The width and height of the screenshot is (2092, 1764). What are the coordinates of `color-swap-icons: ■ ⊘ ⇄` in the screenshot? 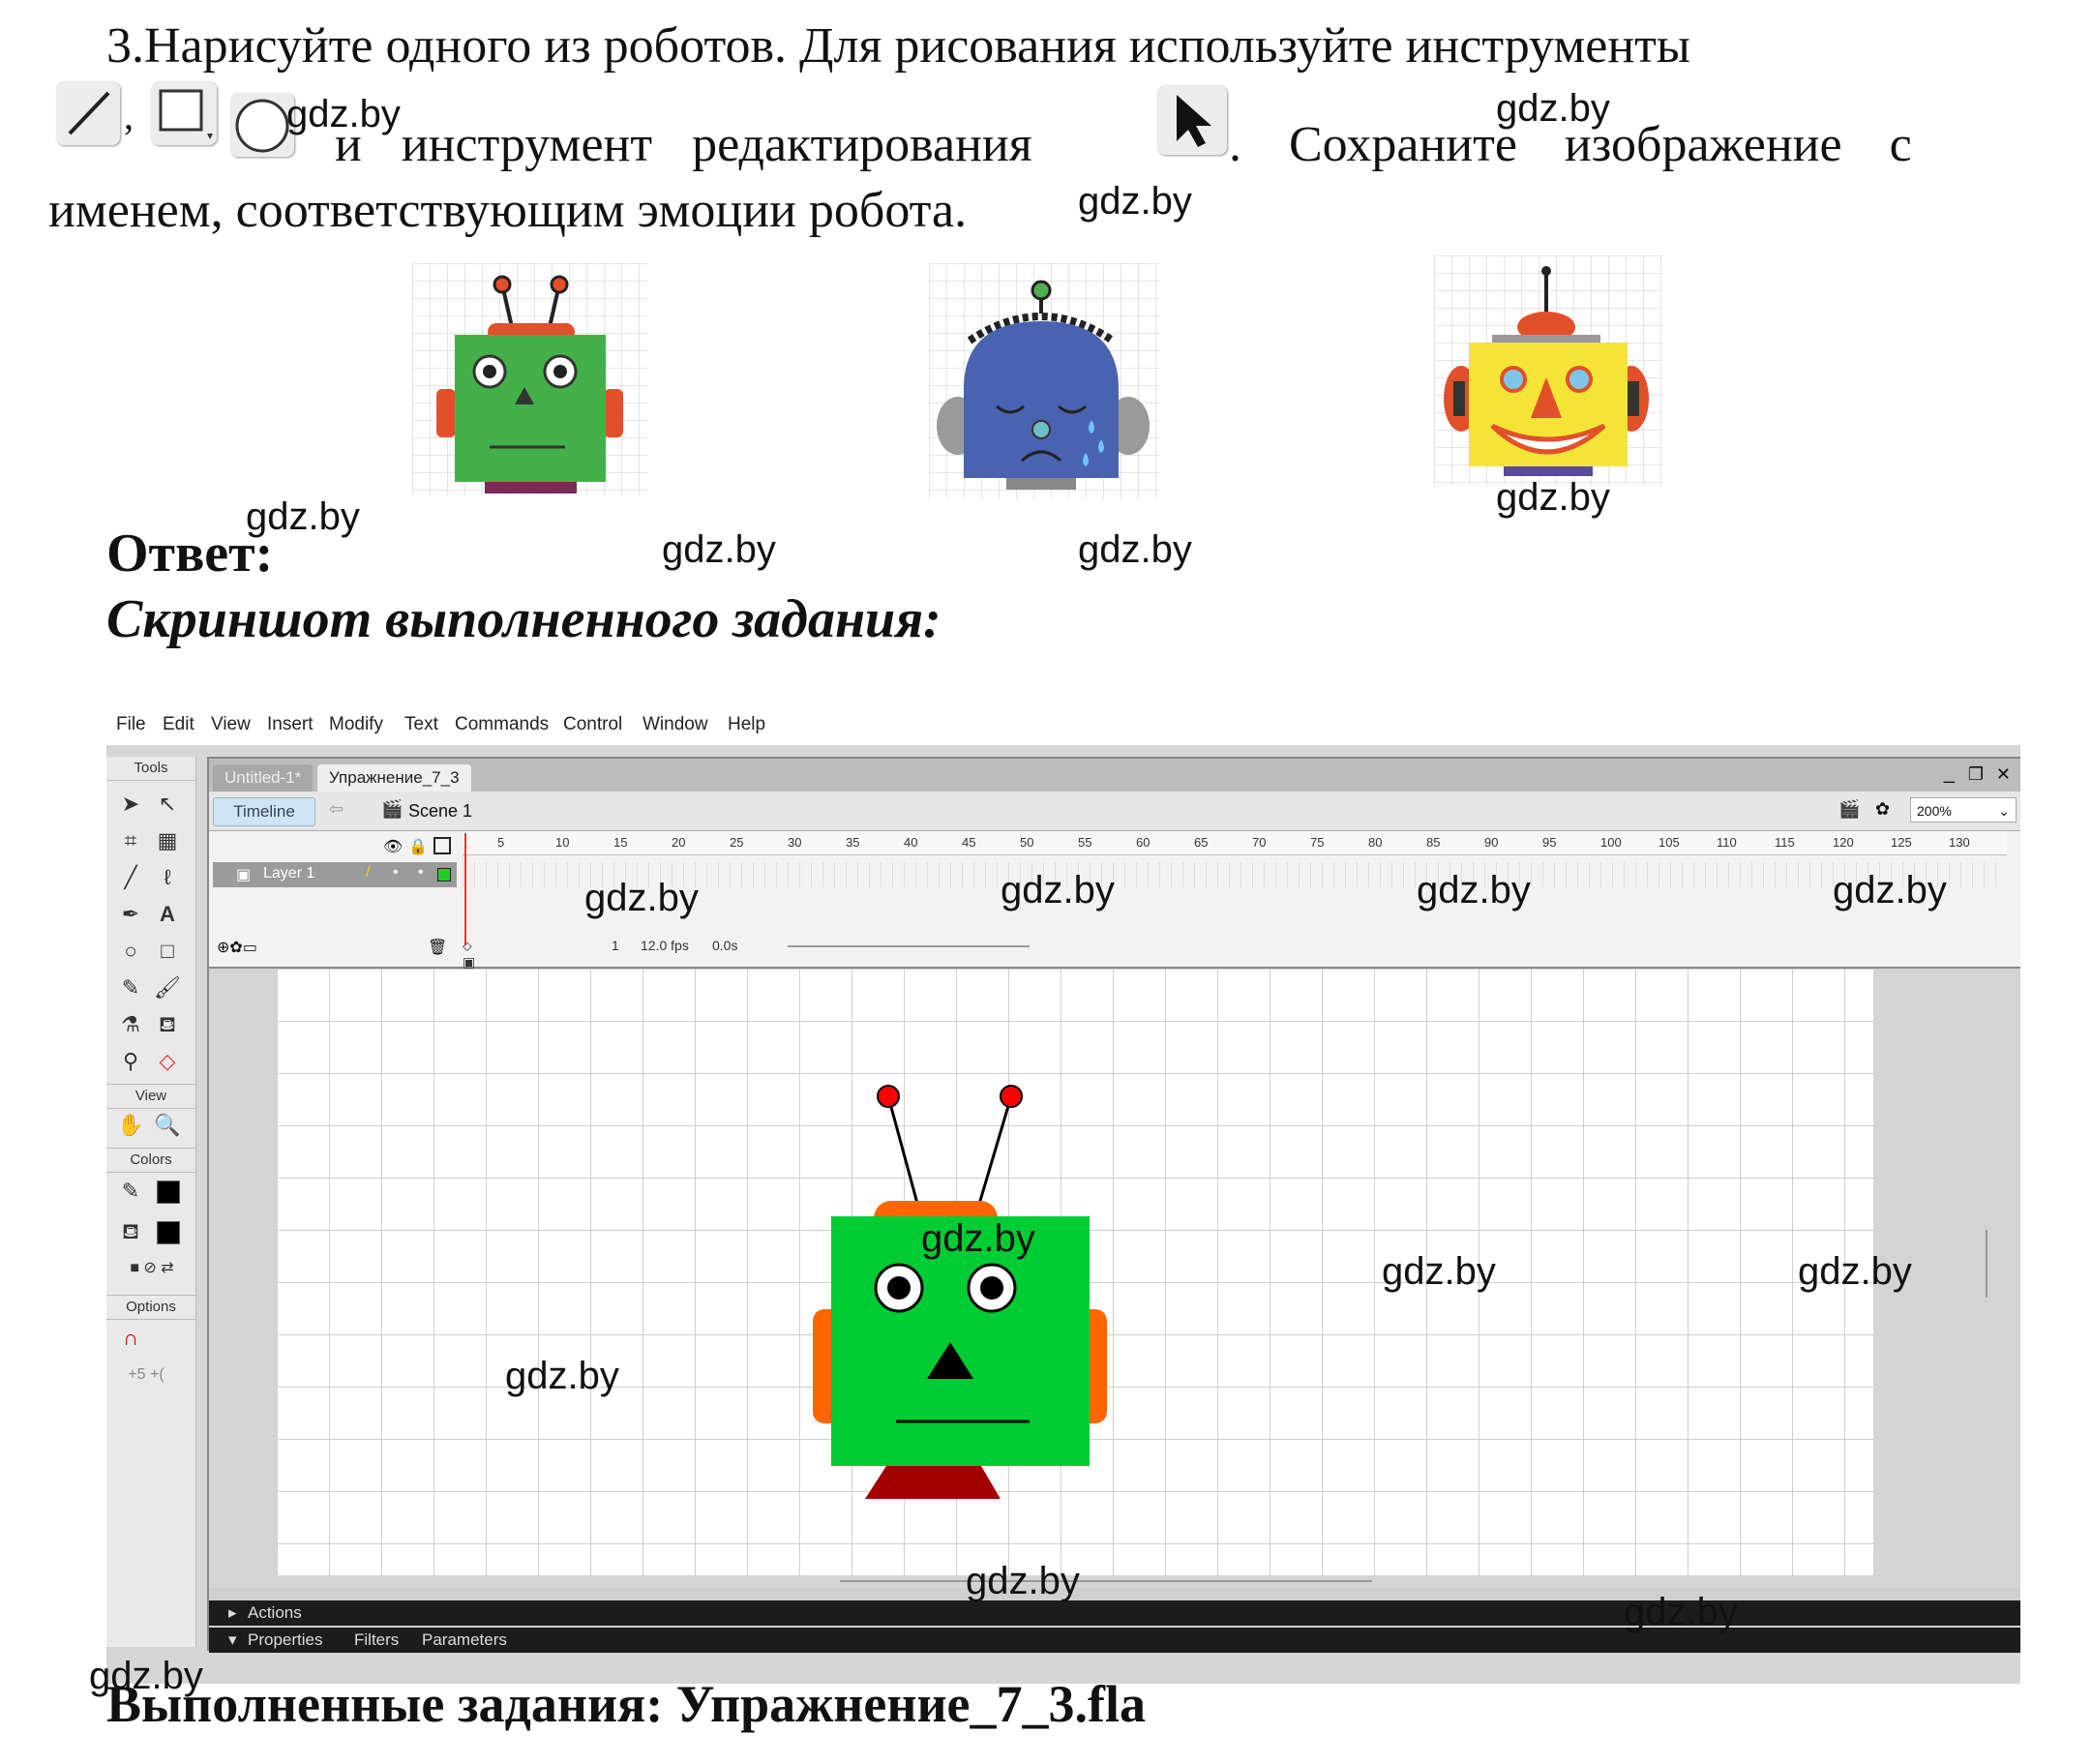 It's located at (152, 1268).